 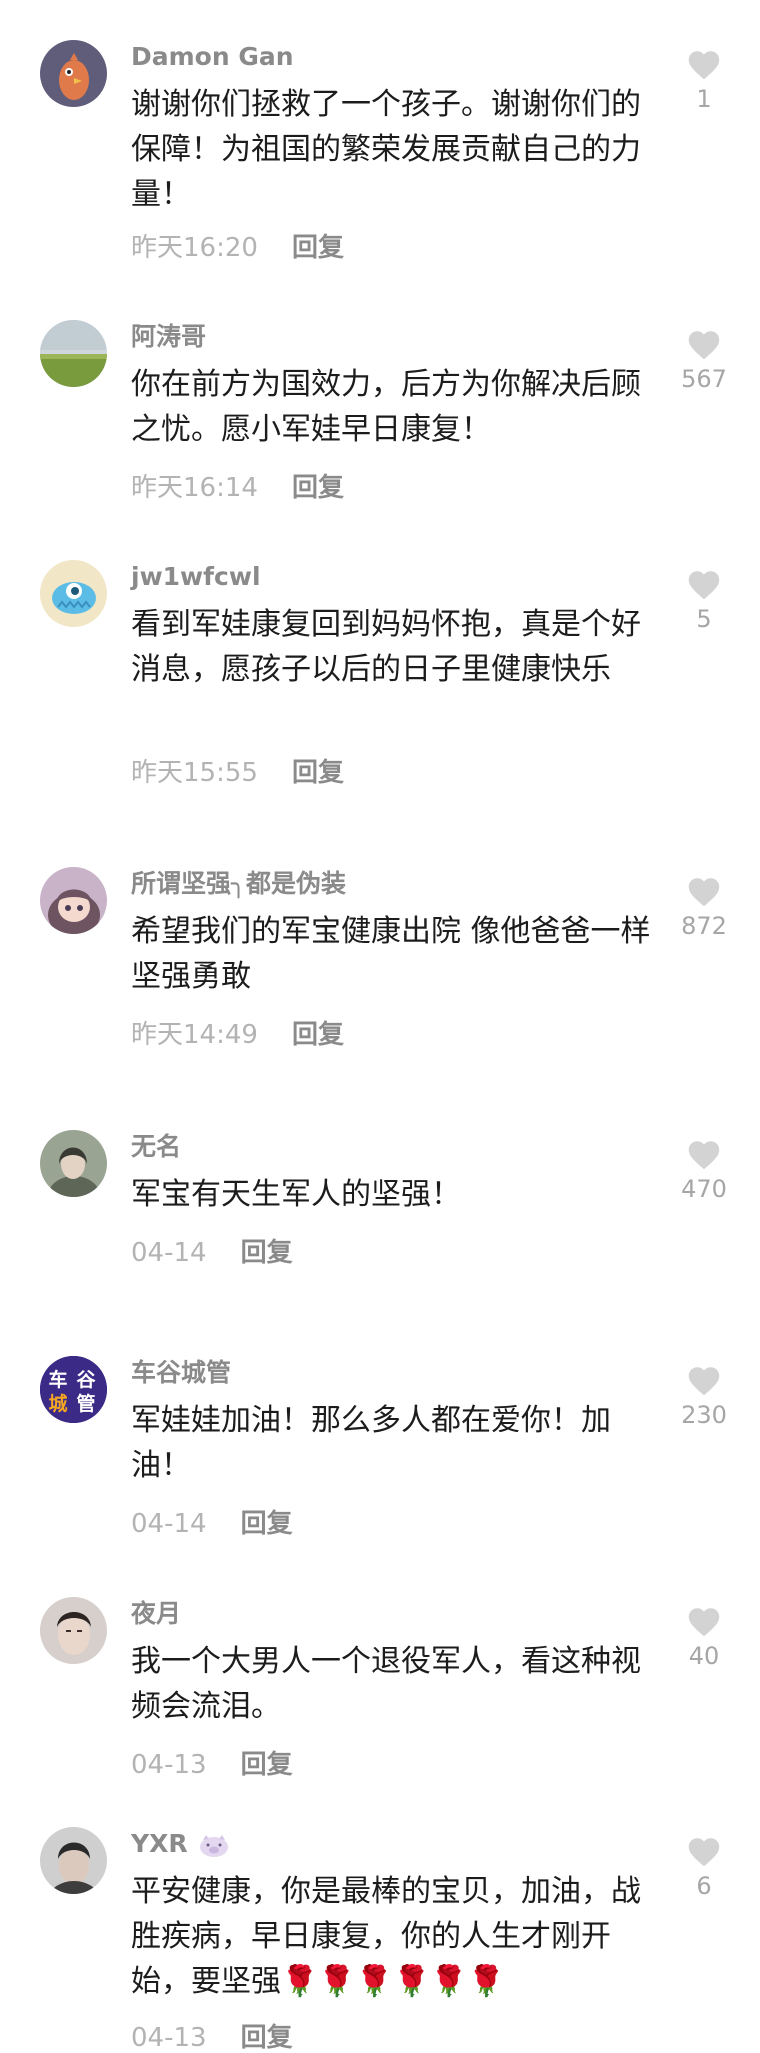 I want to click on comment-item: 无名 军宝有天生军人的坚强！ 04-14 回复 470, so click(x=380, y=1200).